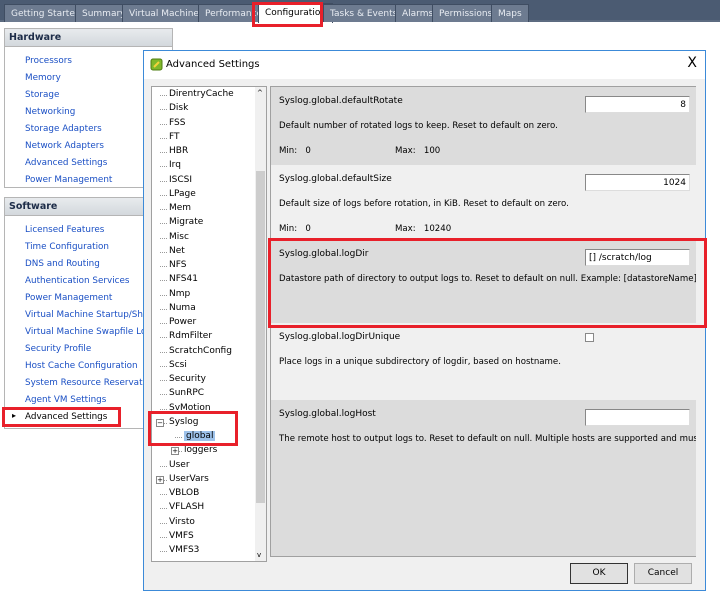  What do you see at coordinates (64, 146) in the screenshot?
I see `hardware-link: Network Adapters` at bounding box center [64, 146].